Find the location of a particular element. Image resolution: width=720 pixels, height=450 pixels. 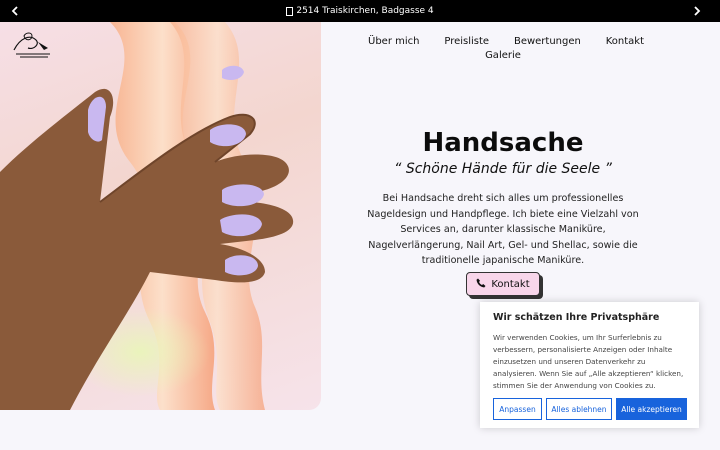

location-icon is located at coordinates (290, 11).